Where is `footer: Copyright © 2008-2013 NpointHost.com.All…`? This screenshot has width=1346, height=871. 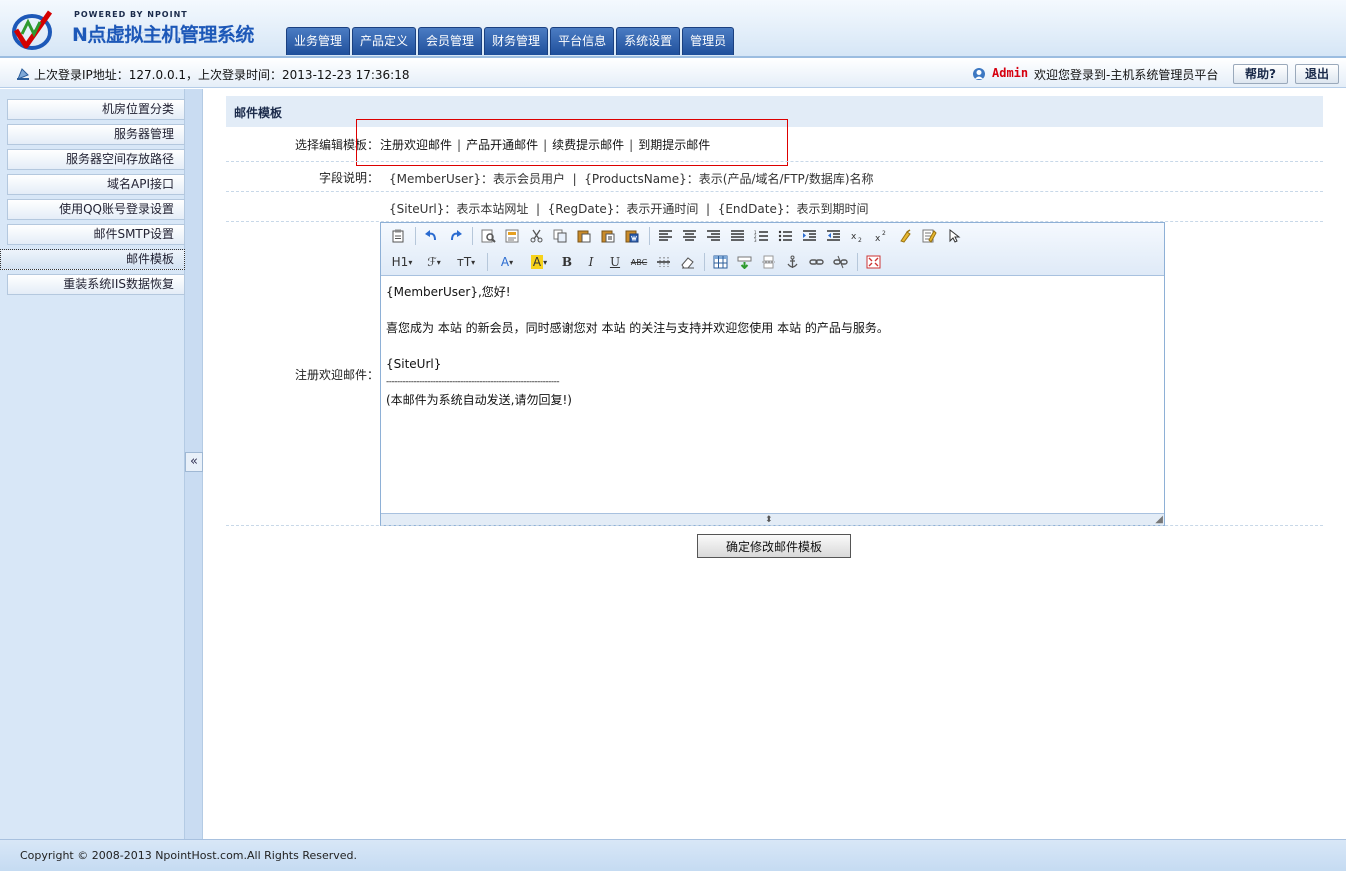 footer: Copyright © 2008-2013 NpointHost.com.All… is located at coordinates (673, 855).